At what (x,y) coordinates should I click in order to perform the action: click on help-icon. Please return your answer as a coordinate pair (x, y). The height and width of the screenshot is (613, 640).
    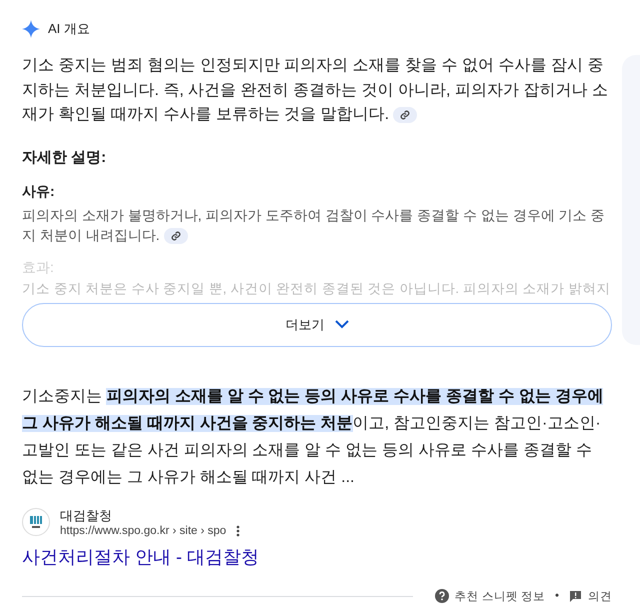
    Looking at the image, I should click on (441, 596).